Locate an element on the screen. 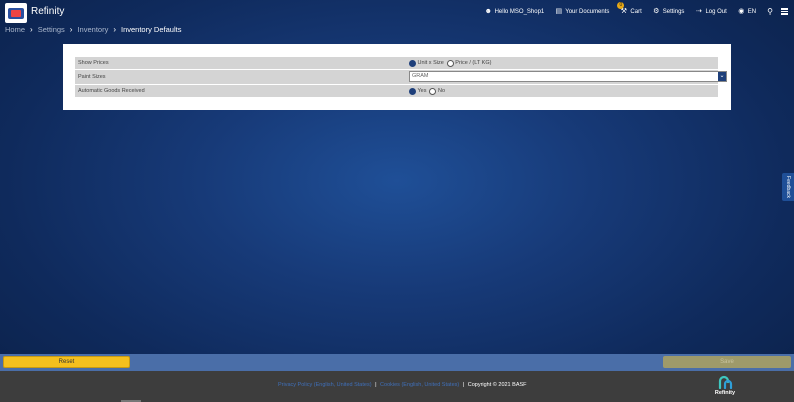  paint-sizes-row: Paint Sizes GRAM ⌄ is located at coordinates (401, 77).